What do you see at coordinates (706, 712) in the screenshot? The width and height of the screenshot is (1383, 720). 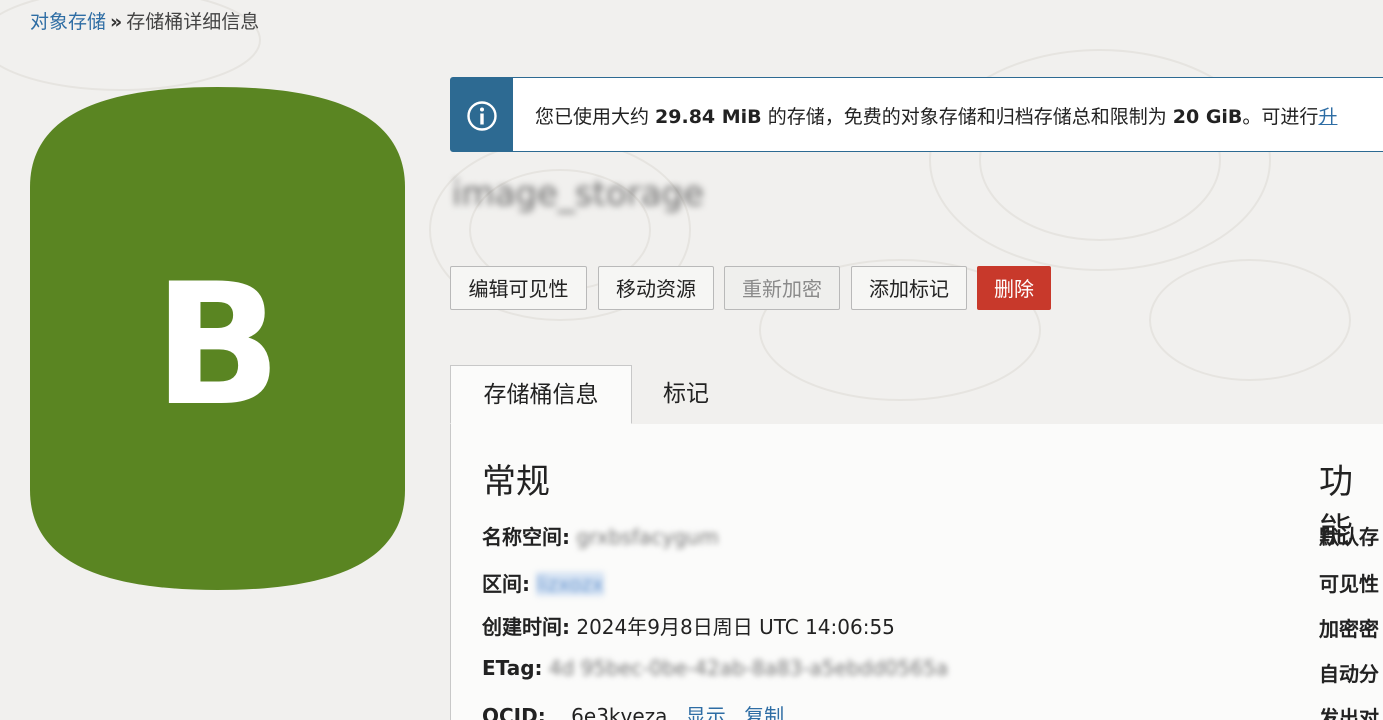 I see `ocid-show-link: 显示` at bounding box center [706, 712].